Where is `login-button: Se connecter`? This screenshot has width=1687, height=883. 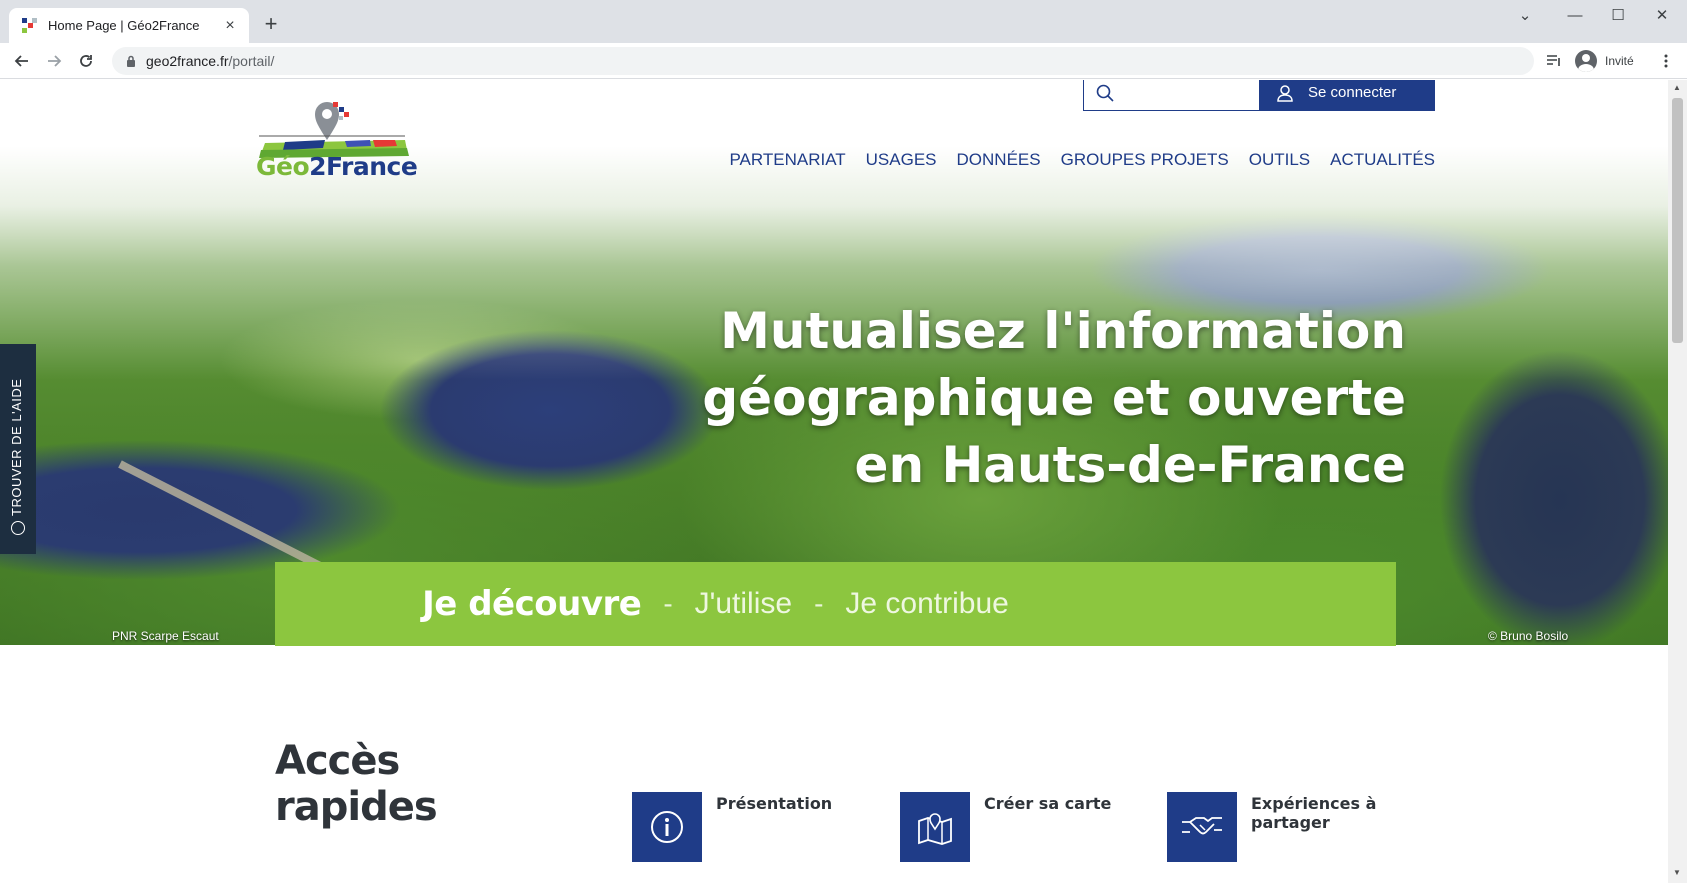
login-button: Se connecter is located at coordinates (1347, 95).